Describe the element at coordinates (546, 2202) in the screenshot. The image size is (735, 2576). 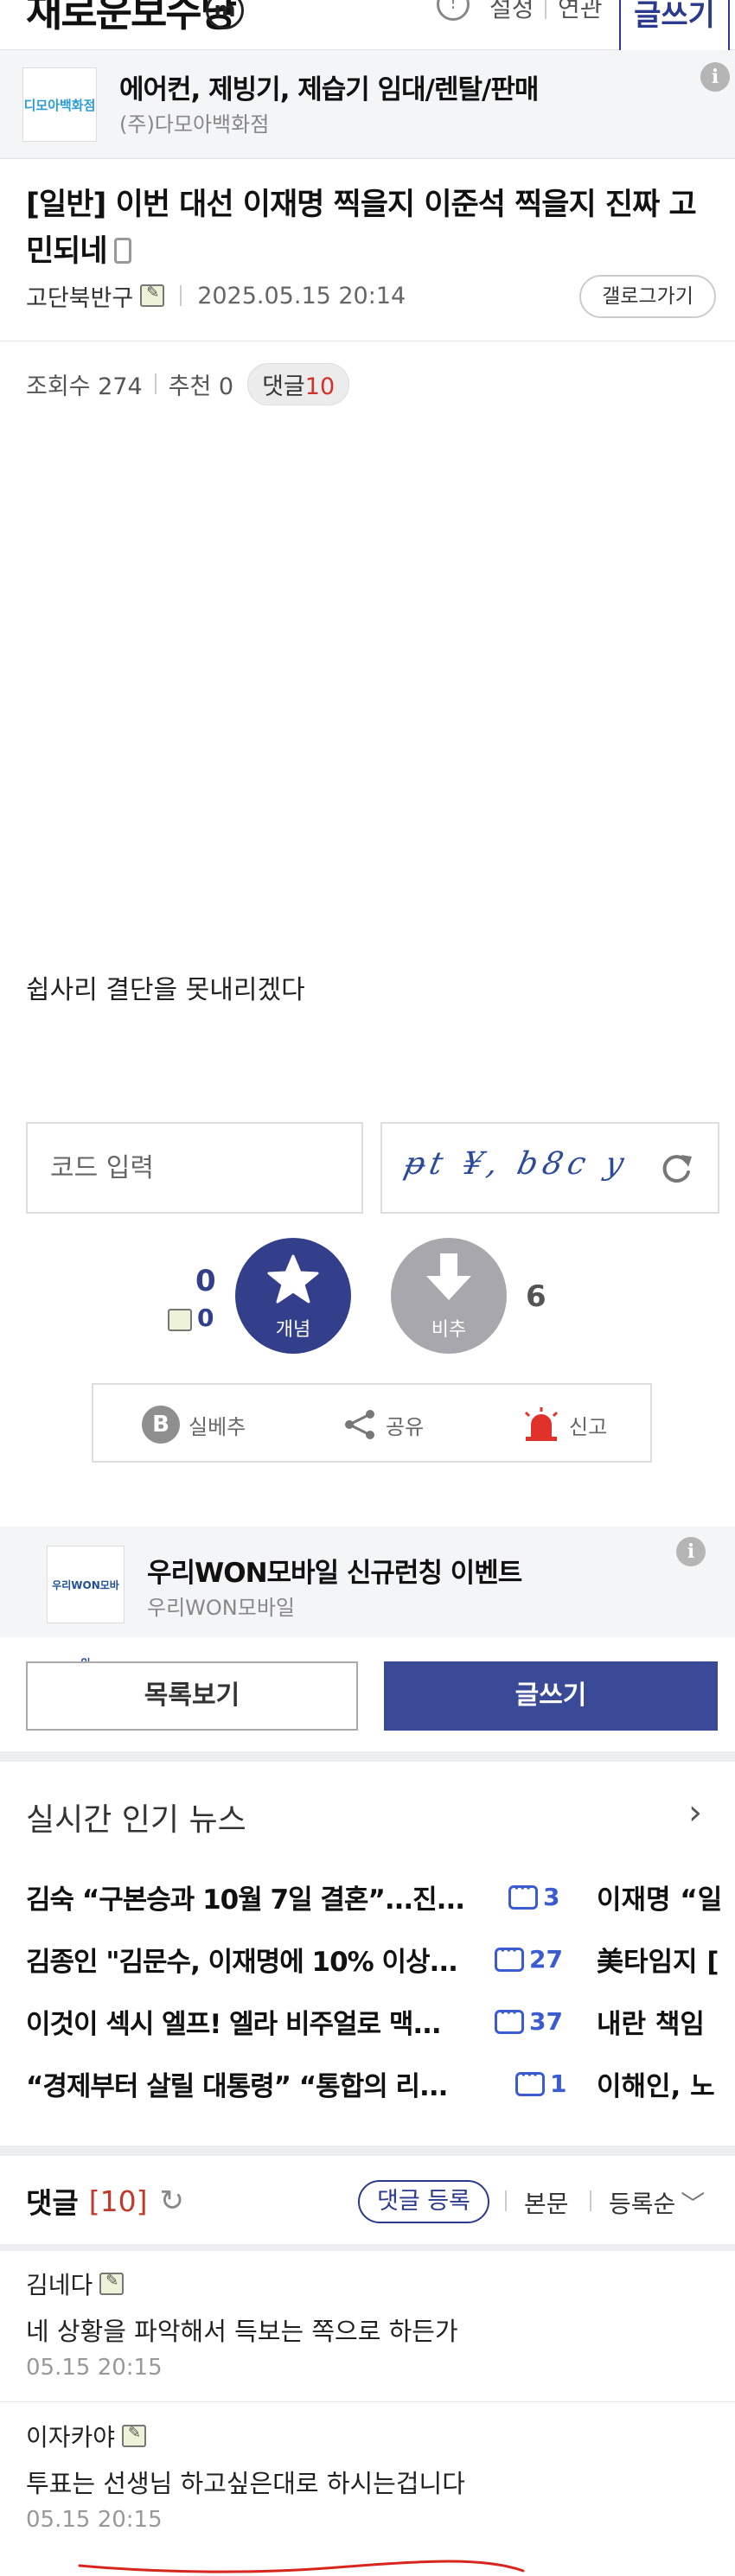
I see `tab-body: 본문` at that location.